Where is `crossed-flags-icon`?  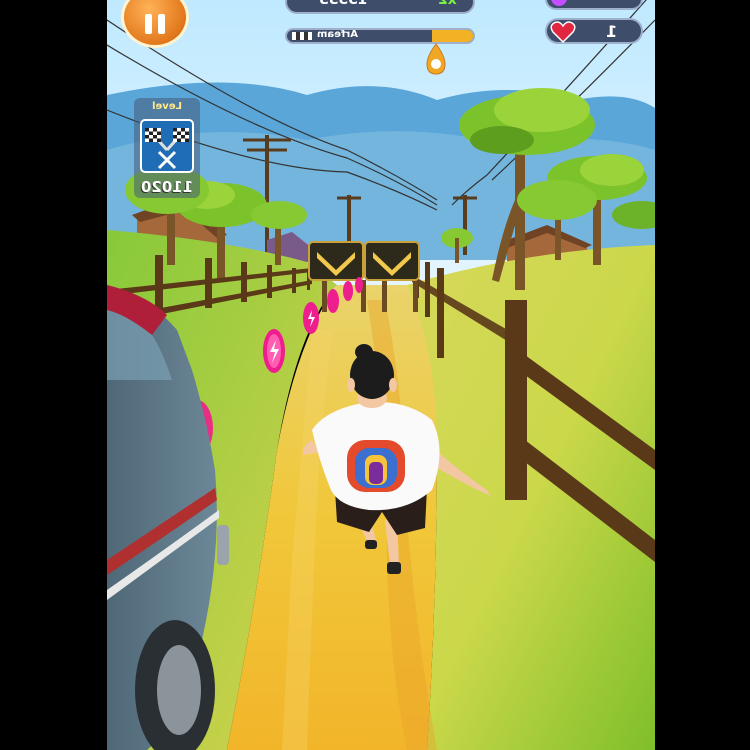 crossed-flags-icon is located at coordinates (167, 146).